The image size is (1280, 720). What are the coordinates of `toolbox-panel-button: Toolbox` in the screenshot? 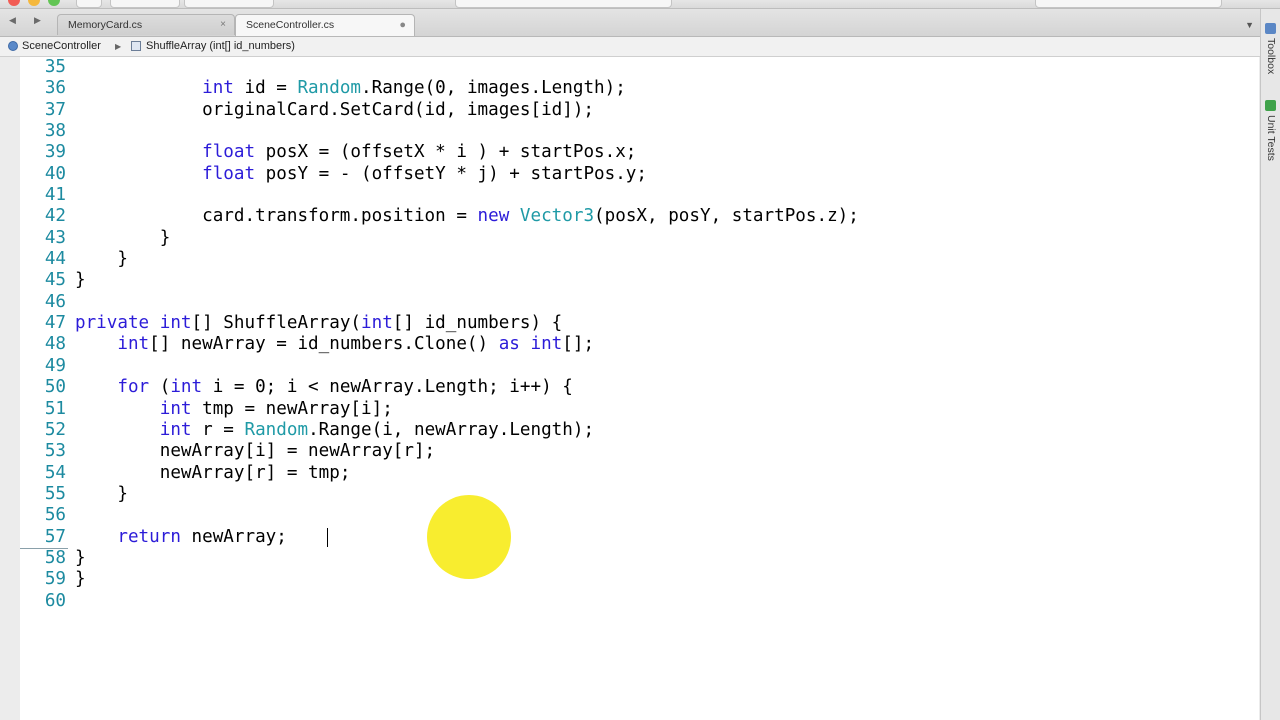 It's located at (1270, 56).